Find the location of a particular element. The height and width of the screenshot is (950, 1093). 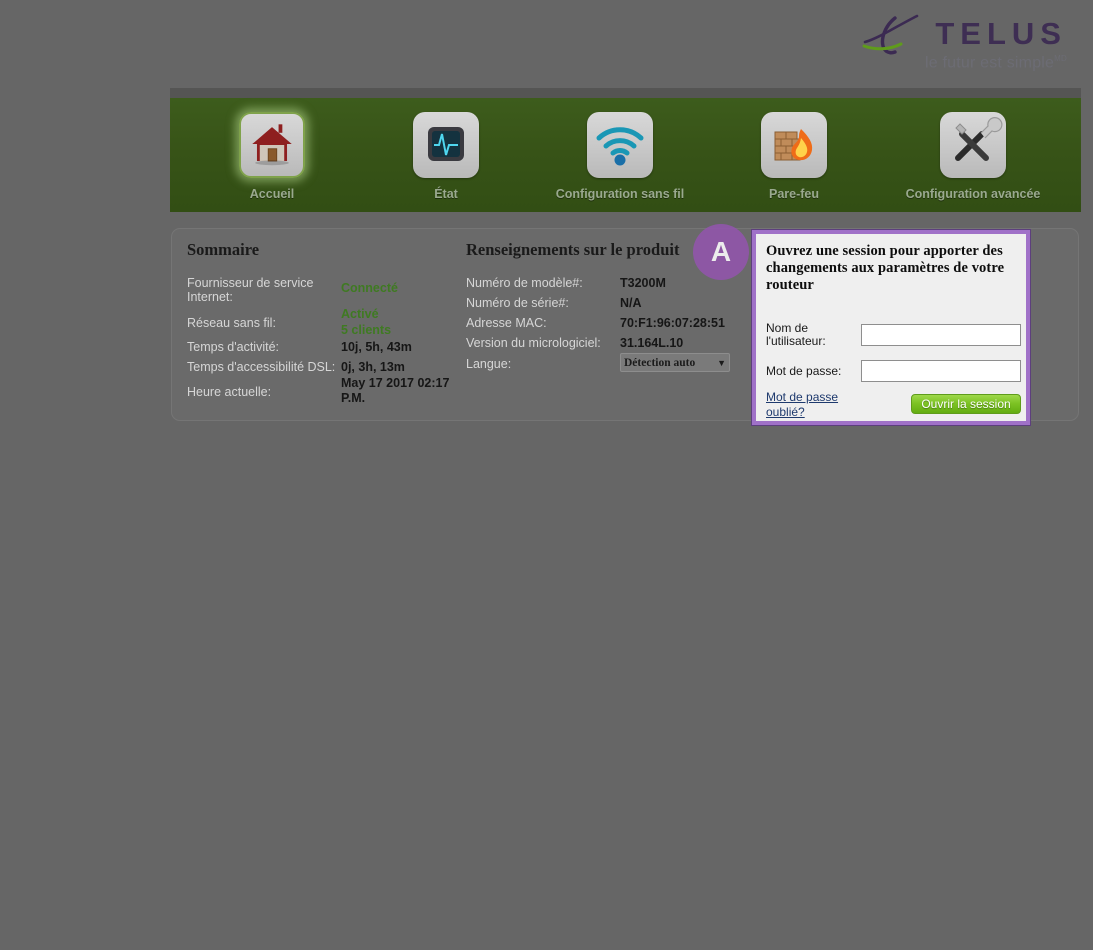

wifi-icon is located at coordinates (620, 145).